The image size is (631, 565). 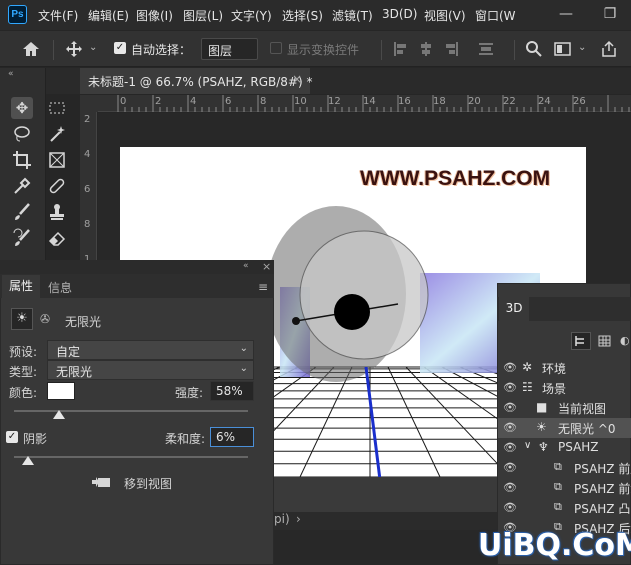 I want to click on intensity-slider-thumb, so click(x=59, y=414).